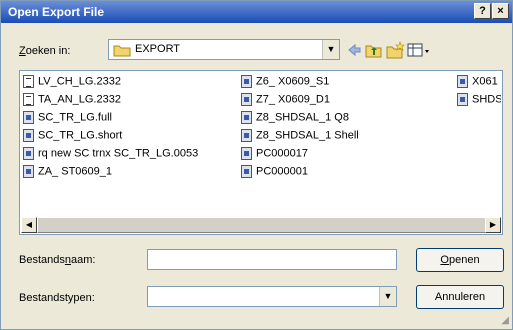 The width and height of the screenshot is (513, 330). What do you see at coordinates (285, 101) in the screenshot?
I see `list-item: Z7_ X0609_D1` at bounding box center [285, 101].